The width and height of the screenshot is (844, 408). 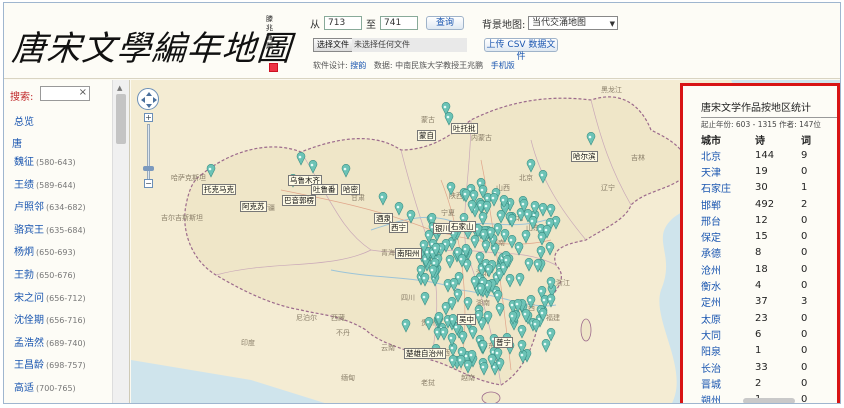 I want to click on poet-name: 杨炯, so click(x=24, y=253).